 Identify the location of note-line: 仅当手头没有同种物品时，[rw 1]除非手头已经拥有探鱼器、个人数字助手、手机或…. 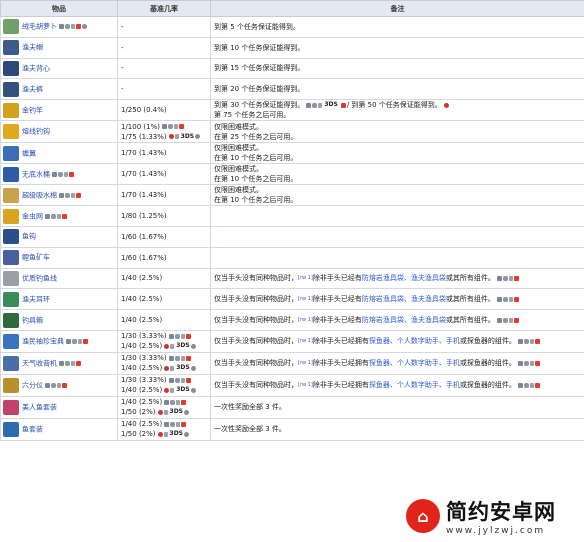
(397, 363).